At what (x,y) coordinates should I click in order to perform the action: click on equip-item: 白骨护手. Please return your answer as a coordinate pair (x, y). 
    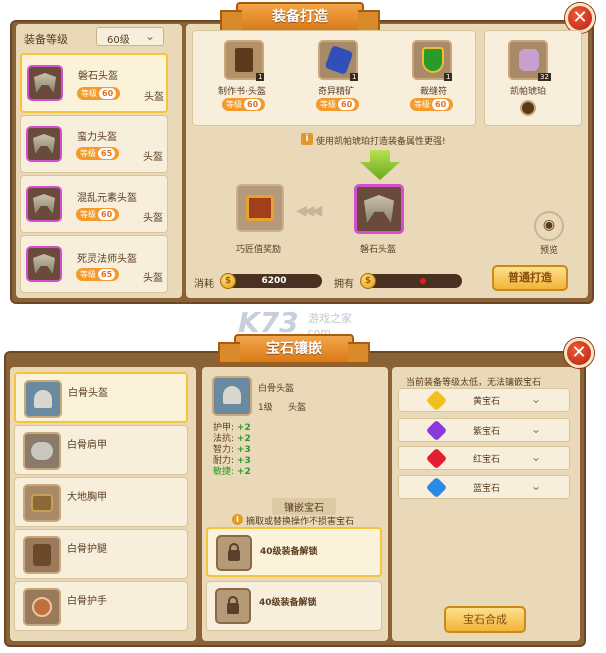
    Looking at the image, I should click on (101, 606).